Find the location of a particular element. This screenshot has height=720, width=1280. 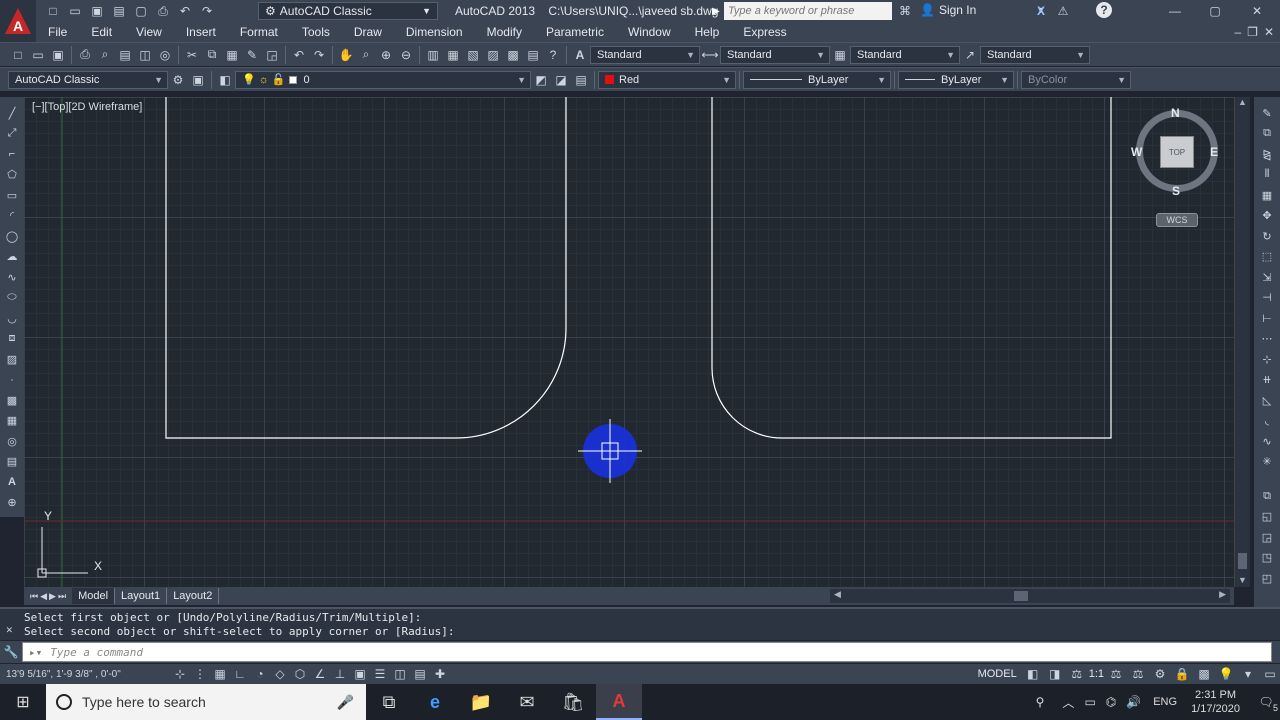

circle-icon: ◯ is located at coordinates (12, 236).